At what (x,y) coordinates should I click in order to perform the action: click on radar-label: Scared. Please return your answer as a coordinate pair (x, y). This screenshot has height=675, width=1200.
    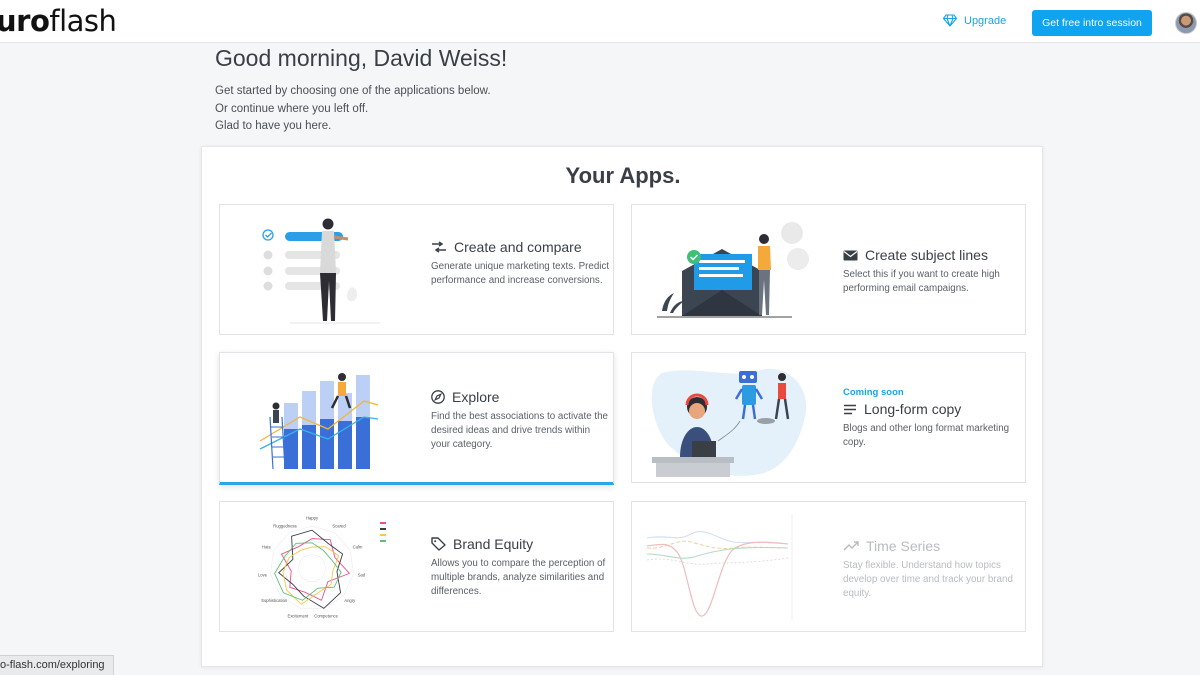
    Looking at the image, I should click on (339, 525).